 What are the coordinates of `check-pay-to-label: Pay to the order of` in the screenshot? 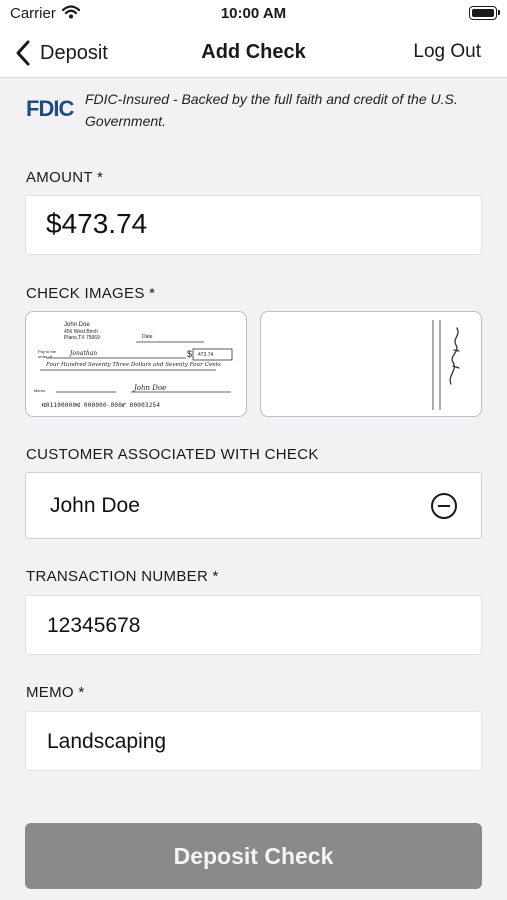 It's located at (47, 354).